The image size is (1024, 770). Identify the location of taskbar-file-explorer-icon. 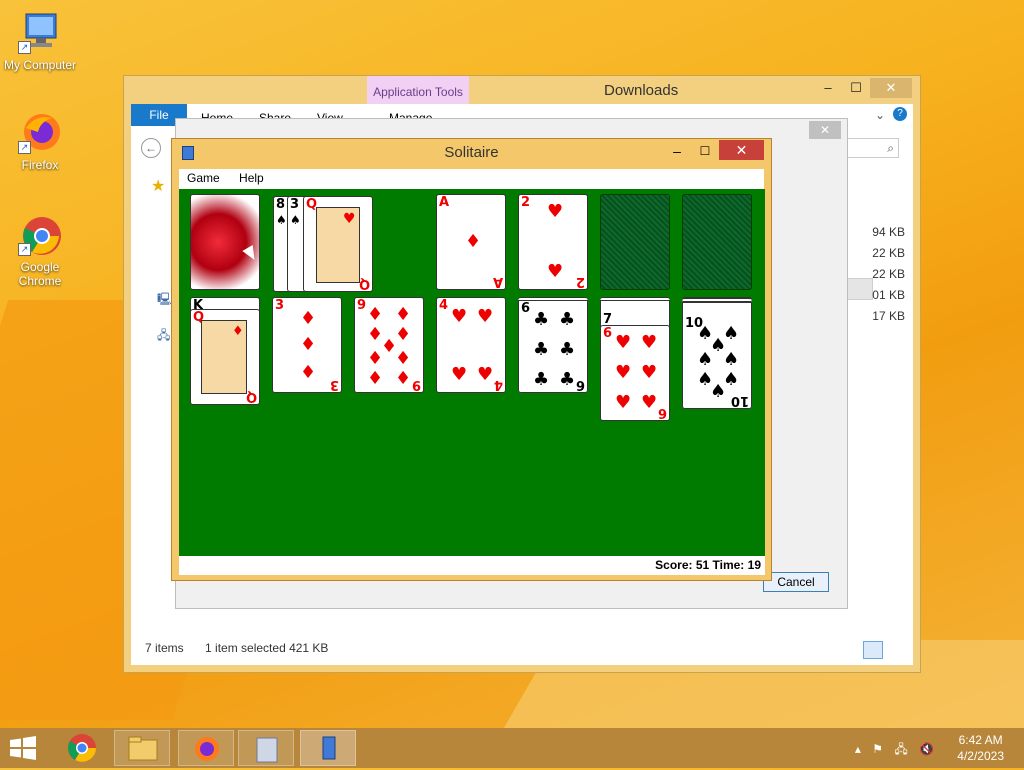
(142, 748).